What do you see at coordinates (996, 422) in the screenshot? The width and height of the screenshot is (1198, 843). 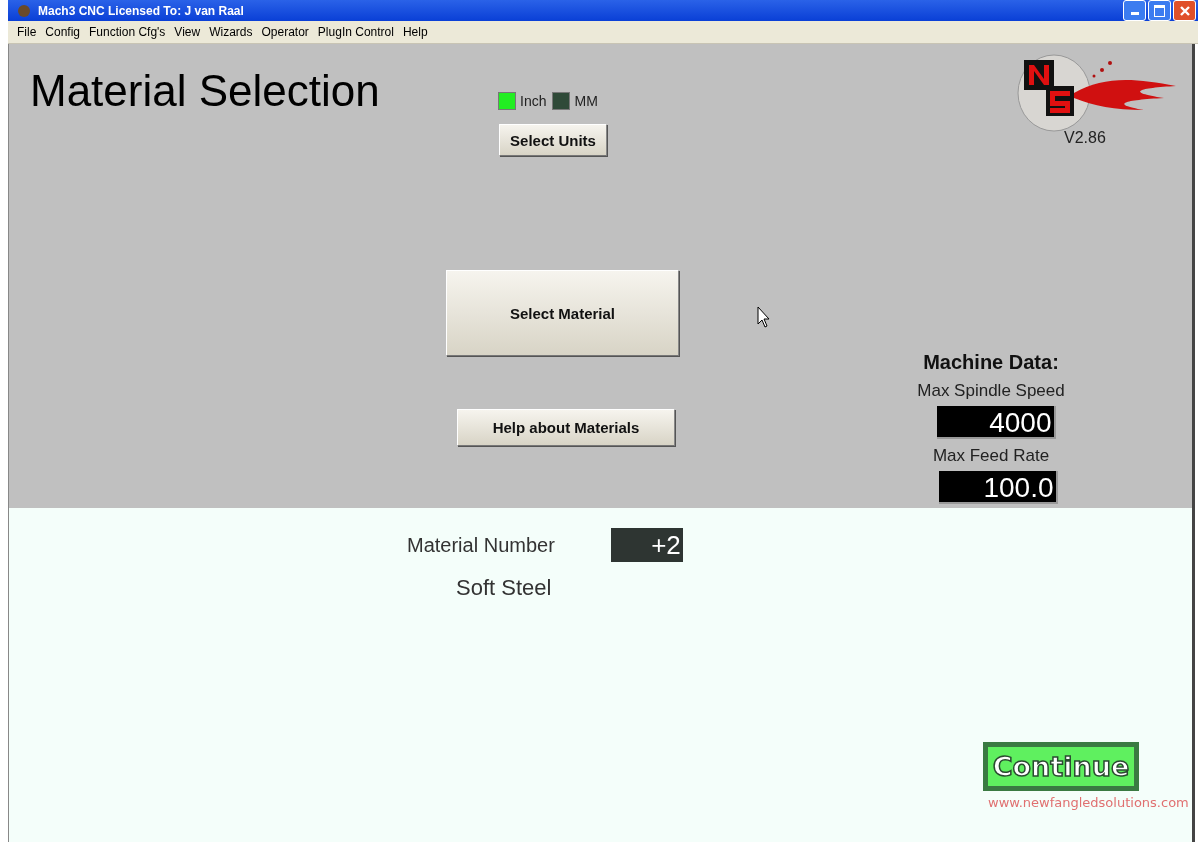 I see `value-display: 4000` at bounding box center [996, 422].